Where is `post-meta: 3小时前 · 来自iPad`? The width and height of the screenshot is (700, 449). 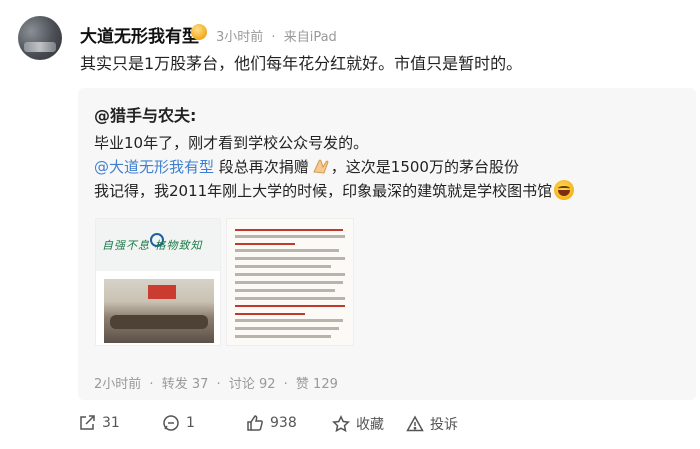 post-meta: 3小时前 · 来自iPad is located at coordinates (278, 35).